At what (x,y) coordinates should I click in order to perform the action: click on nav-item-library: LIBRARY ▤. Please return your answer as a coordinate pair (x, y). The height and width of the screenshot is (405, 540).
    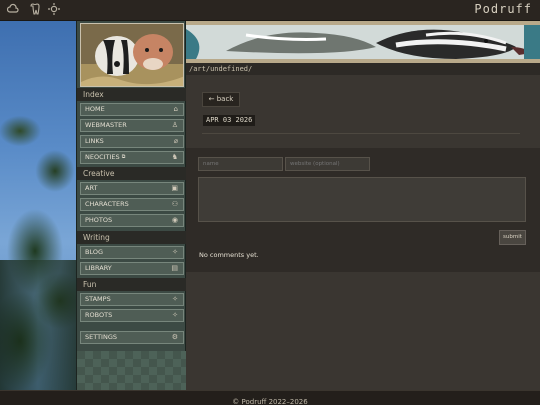
    Looking at the image, I should click on (132, 268).